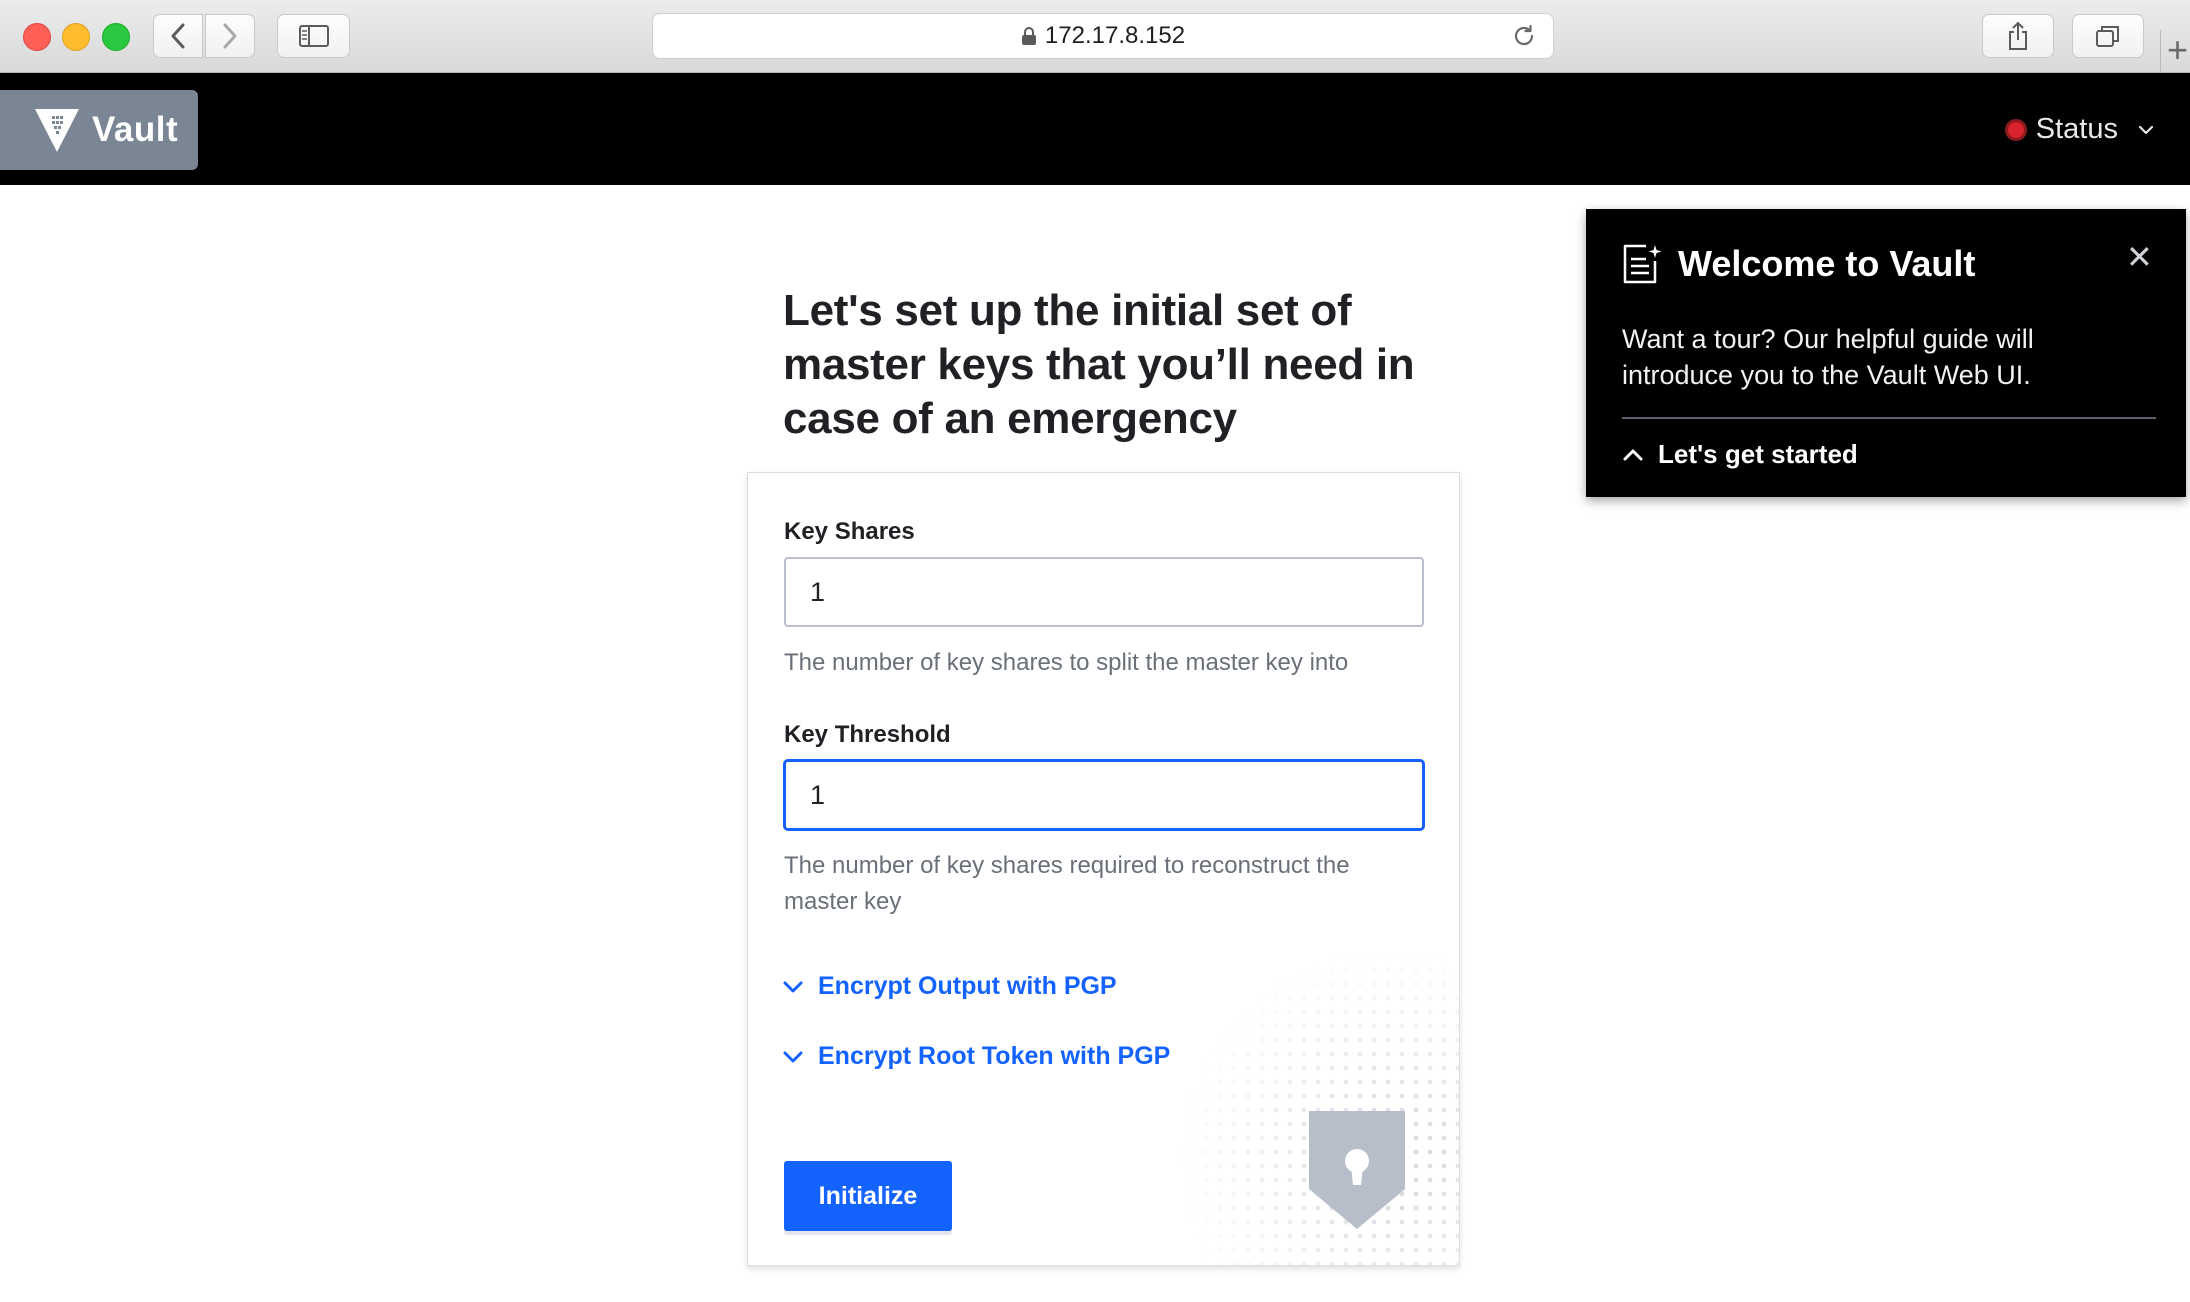 This screenshot has height=1302, width=2190. What do you see at coordinates (1524, 36) in the screenshot?
I see `reload-icon` at bounding box center [1524, 36].